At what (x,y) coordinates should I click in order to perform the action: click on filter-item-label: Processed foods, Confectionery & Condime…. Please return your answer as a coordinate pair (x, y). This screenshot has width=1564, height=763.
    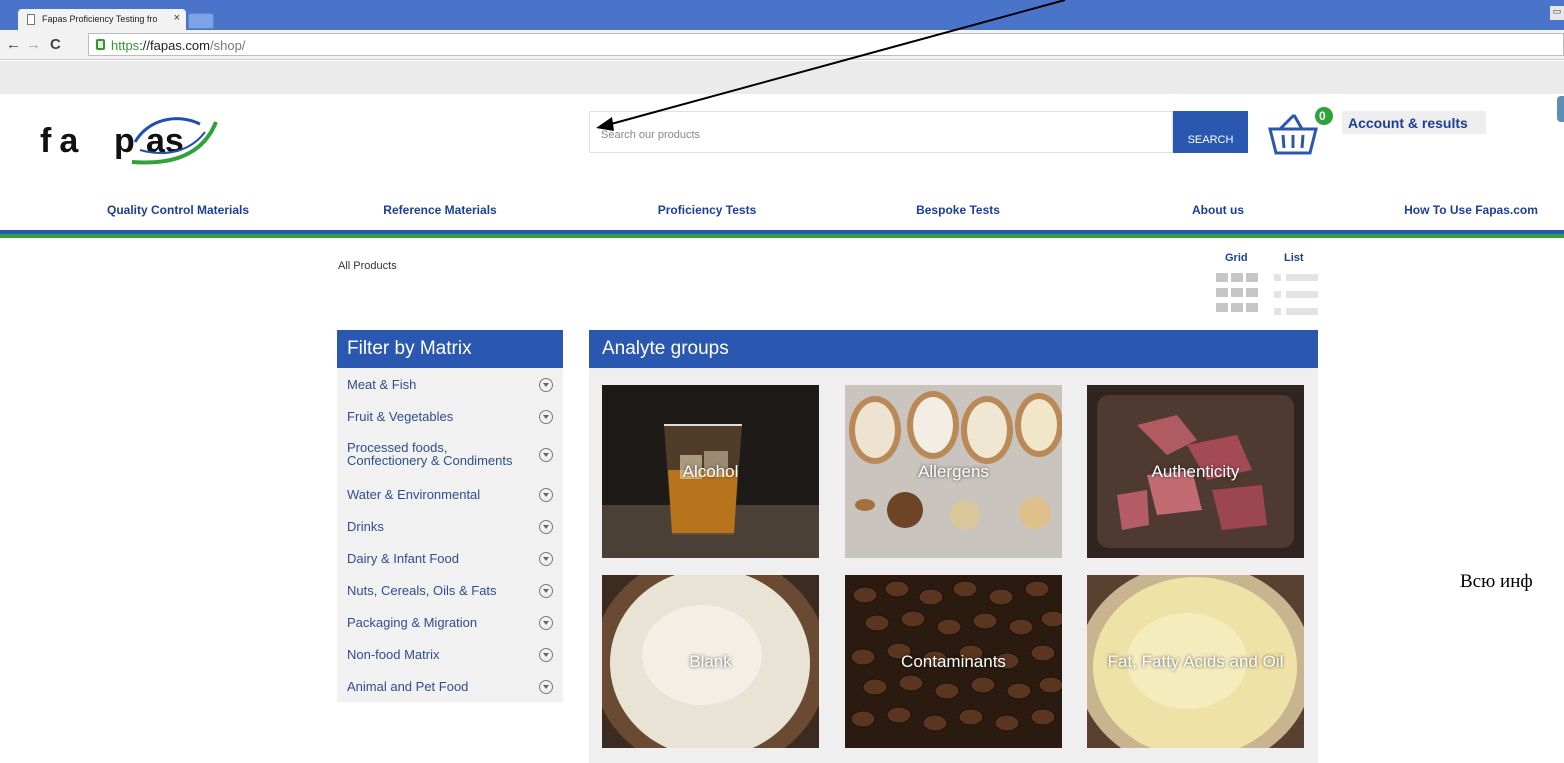
    Looking at the image, I should click on (430, 454).